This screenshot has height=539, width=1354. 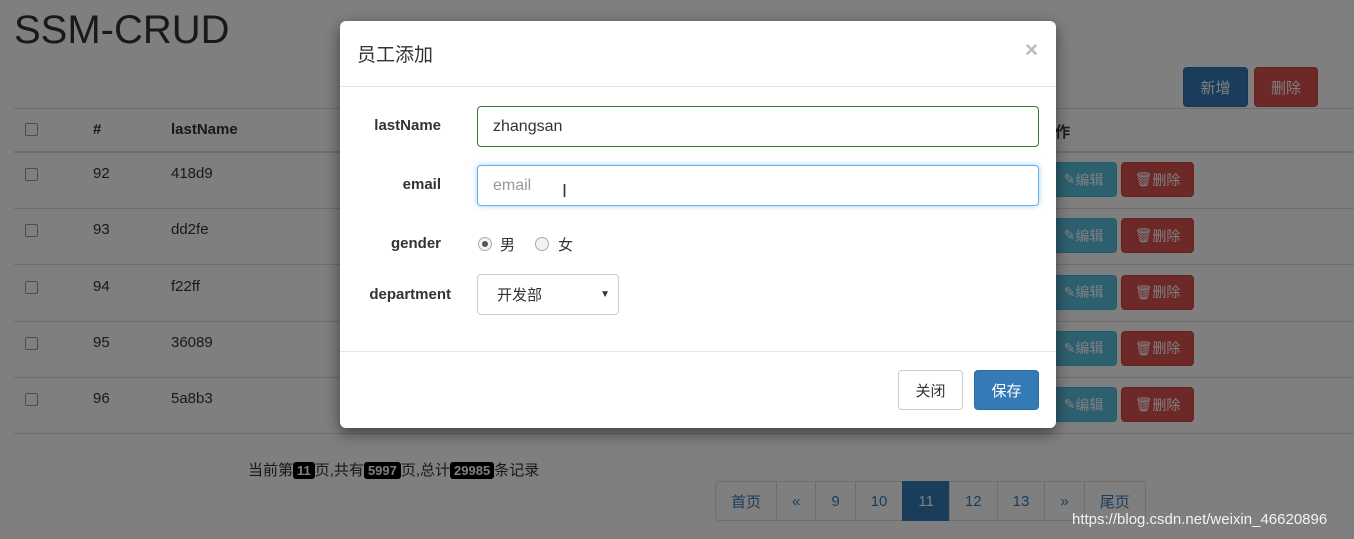 I want to click on gender-label: gender, so click(x=415, y=243).